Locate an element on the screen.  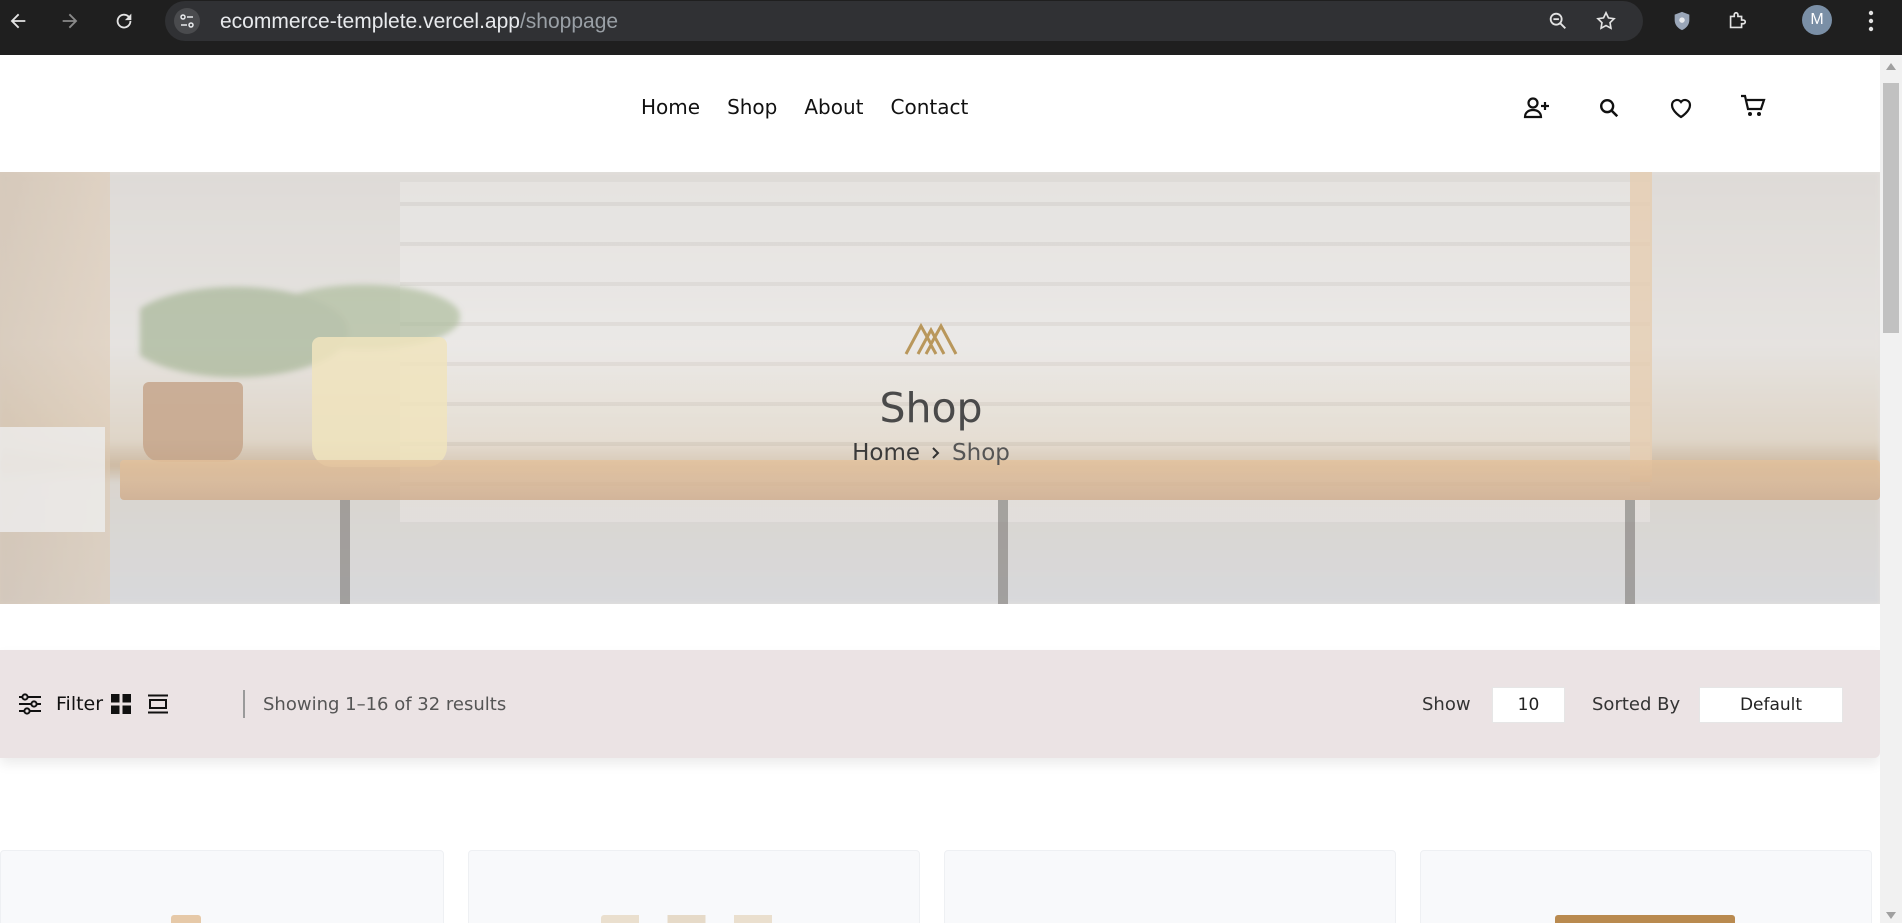
scroll-down-icon is located at coordinates (1891, 915).